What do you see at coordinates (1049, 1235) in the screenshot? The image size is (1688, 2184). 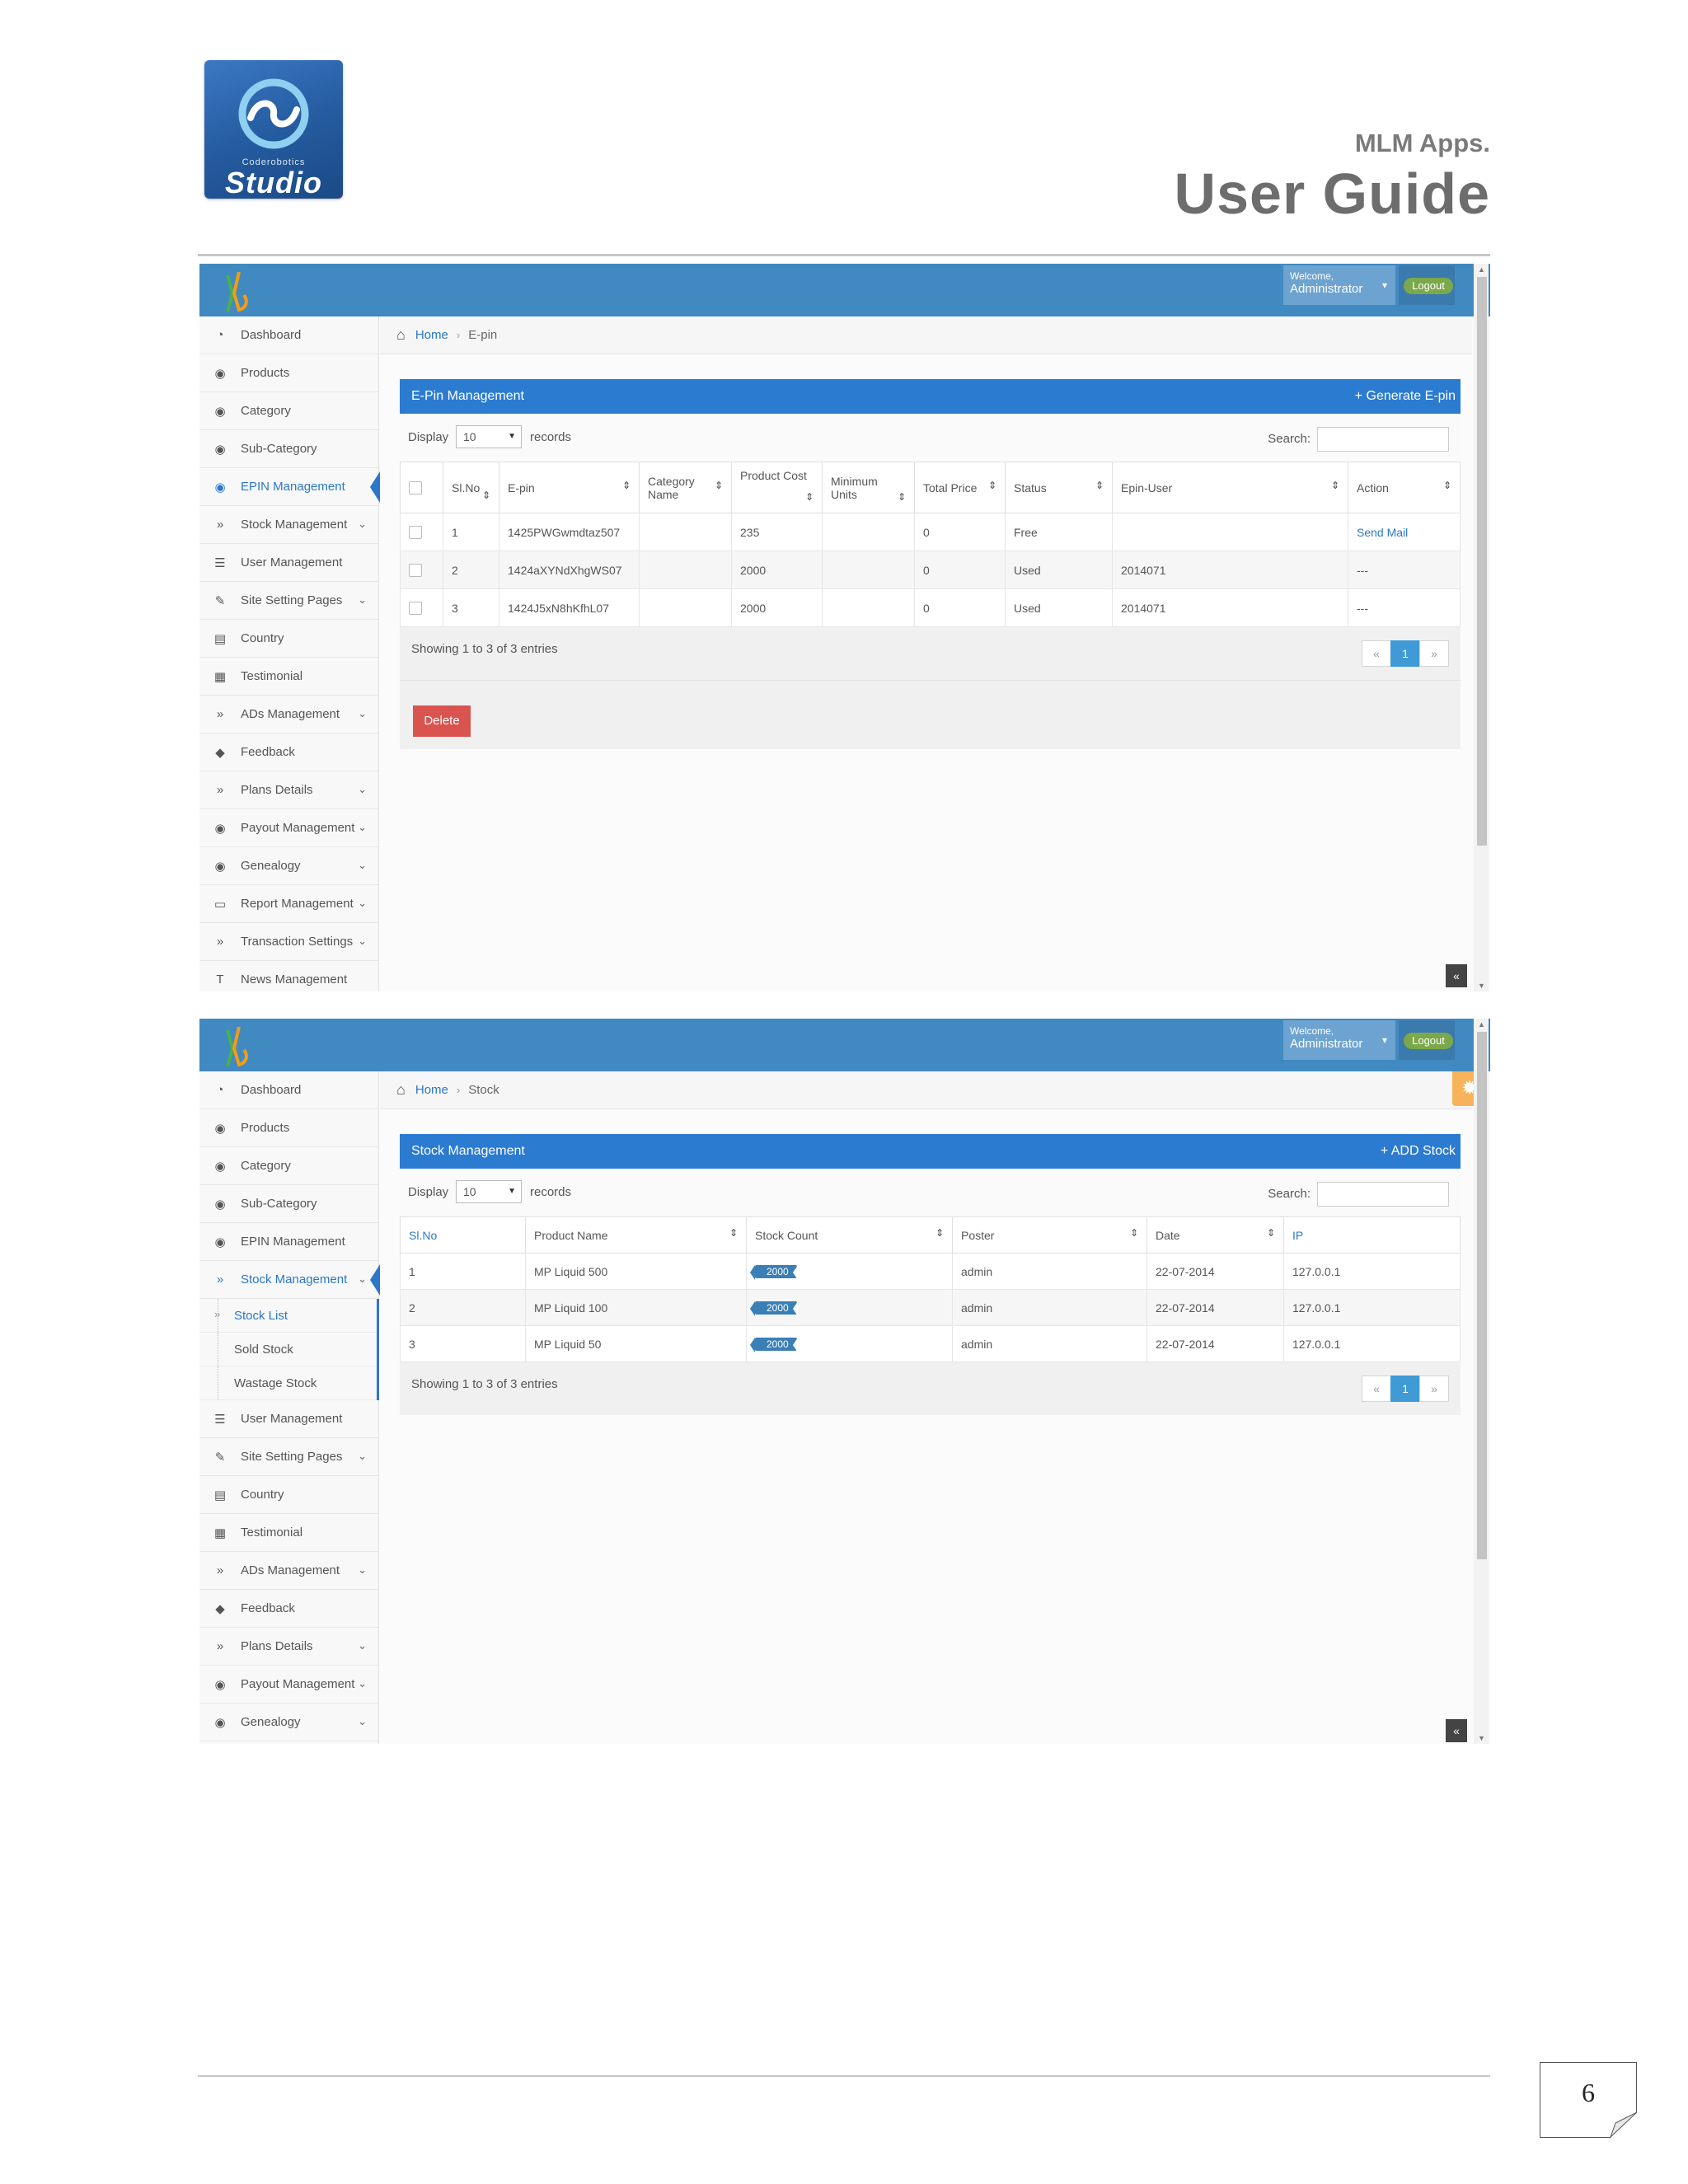 I see `column-header: Poster ⇕` at bounding box center [1049, 1235].